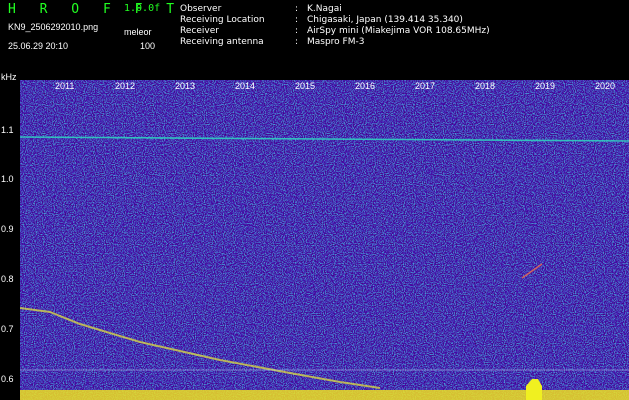 This screenshot has height=400, width=629. I want to click on y-tick-label: 0.6, so click(7, 379).